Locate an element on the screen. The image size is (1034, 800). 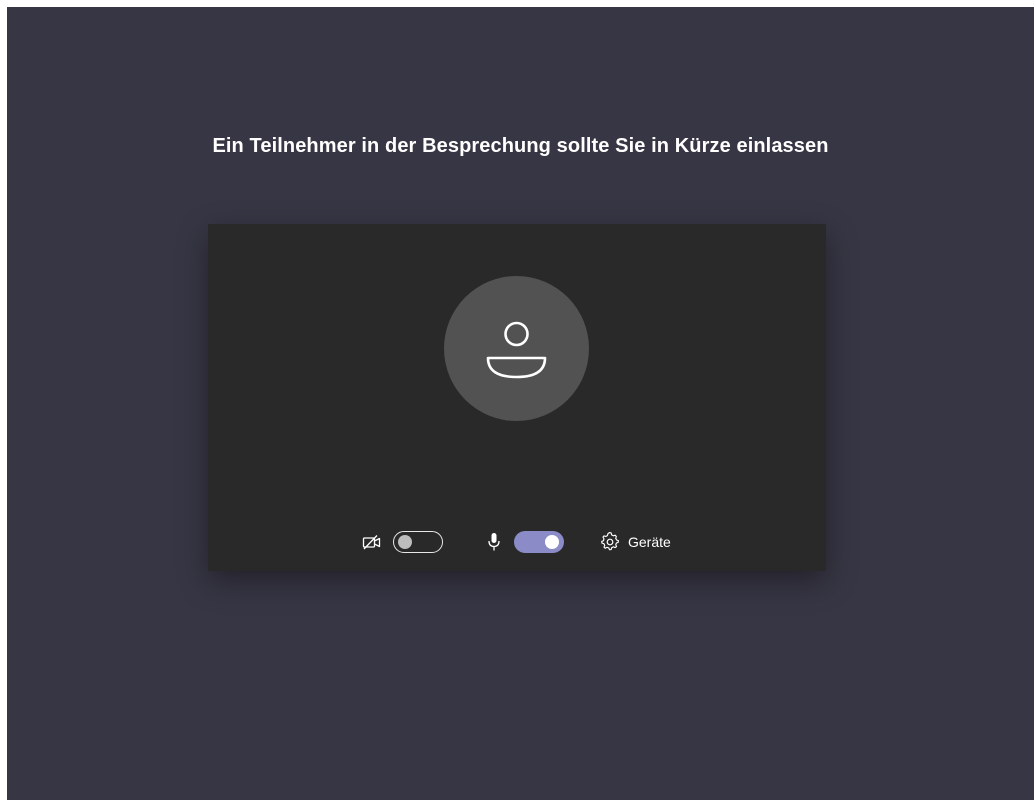
microphone-control is located at coordinates (525, 542).